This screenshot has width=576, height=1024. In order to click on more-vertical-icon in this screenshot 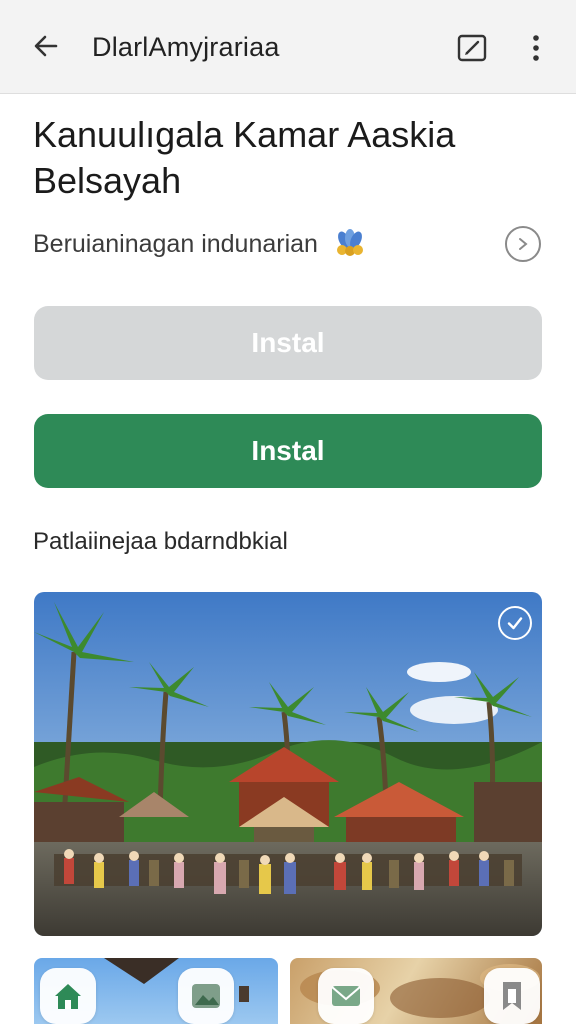, I will do `click(536, 48)`.